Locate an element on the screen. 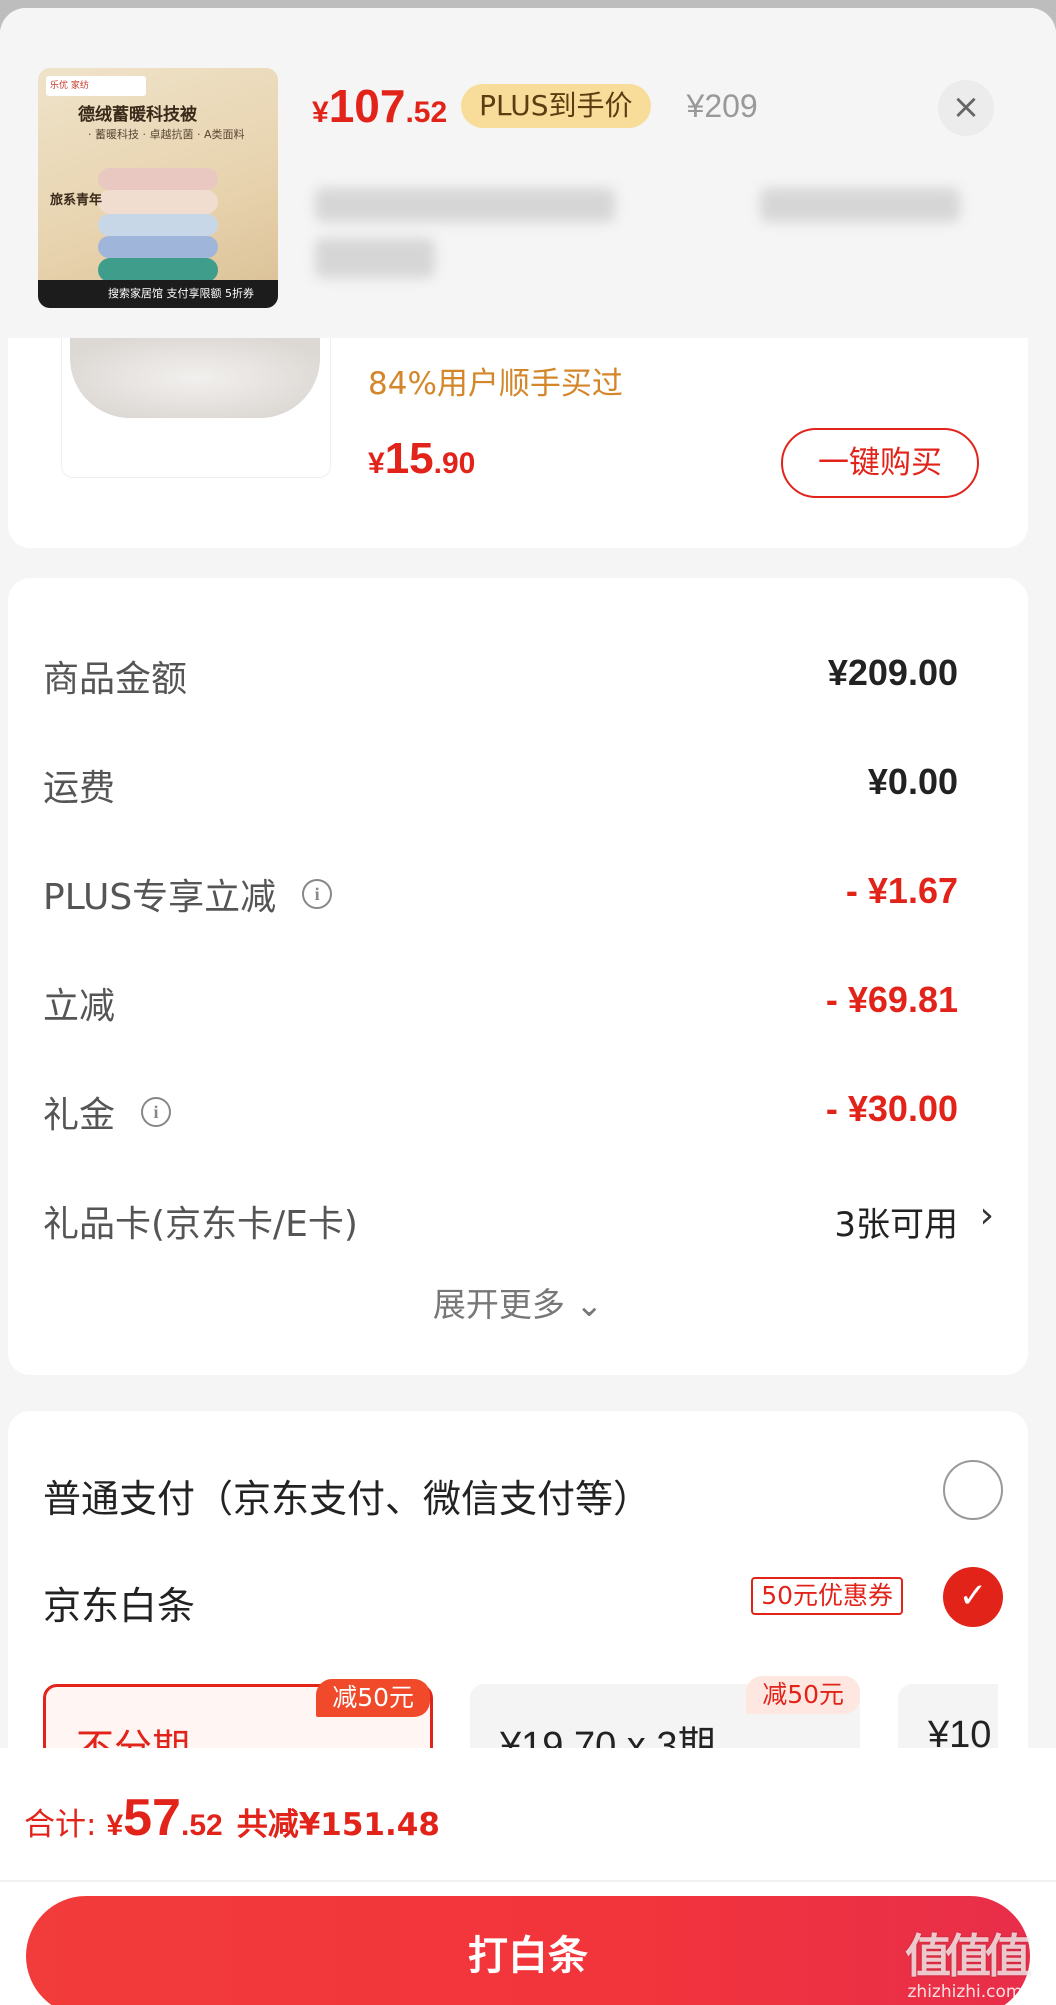 This screenshot has height=2005, width=1056. addon-price: ¥15.90 is located at coordinates (421, 459).